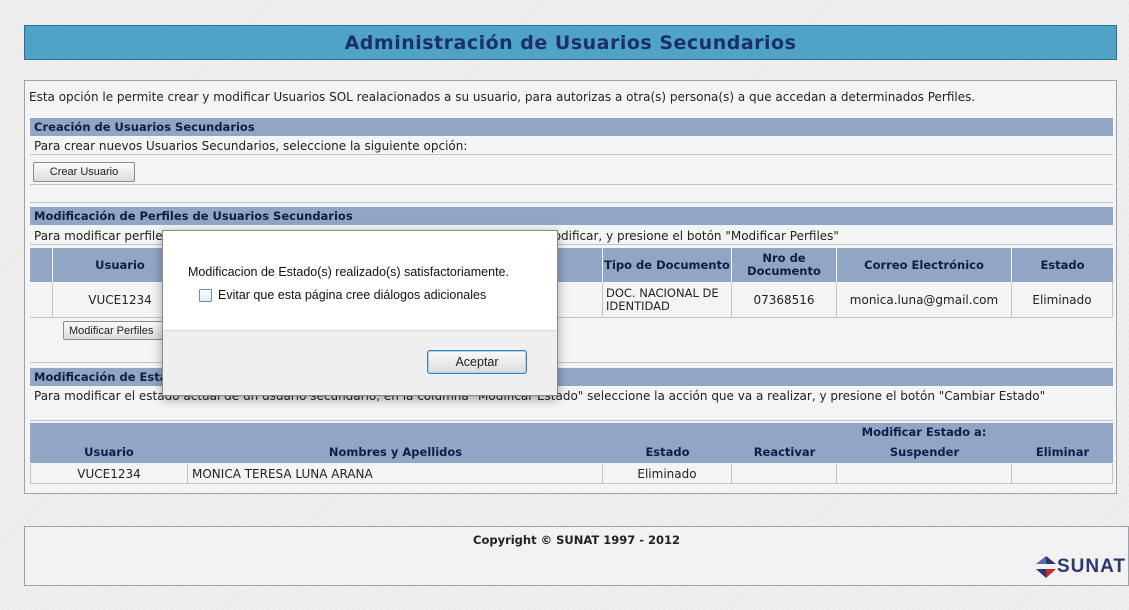 This screenshot has height=610, width=1129. I want to click on profiles-cell-estado: Eliminado, so click(1062, 300).